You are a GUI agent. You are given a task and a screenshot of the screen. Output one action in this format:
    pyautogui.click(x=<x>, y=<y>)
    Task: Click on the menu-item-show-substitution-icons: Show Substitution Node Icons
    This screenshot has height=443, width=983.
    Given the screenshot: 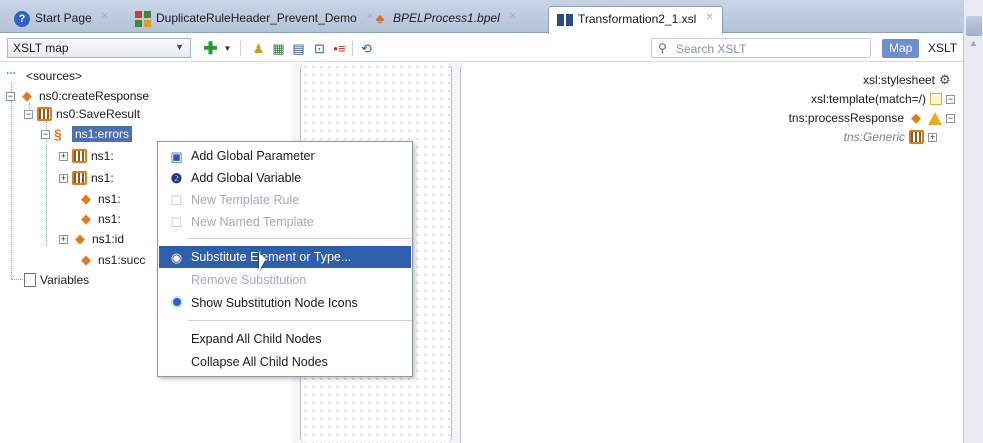 What is the action you would take?
    pyautogui.click(x=285, y=303)
    